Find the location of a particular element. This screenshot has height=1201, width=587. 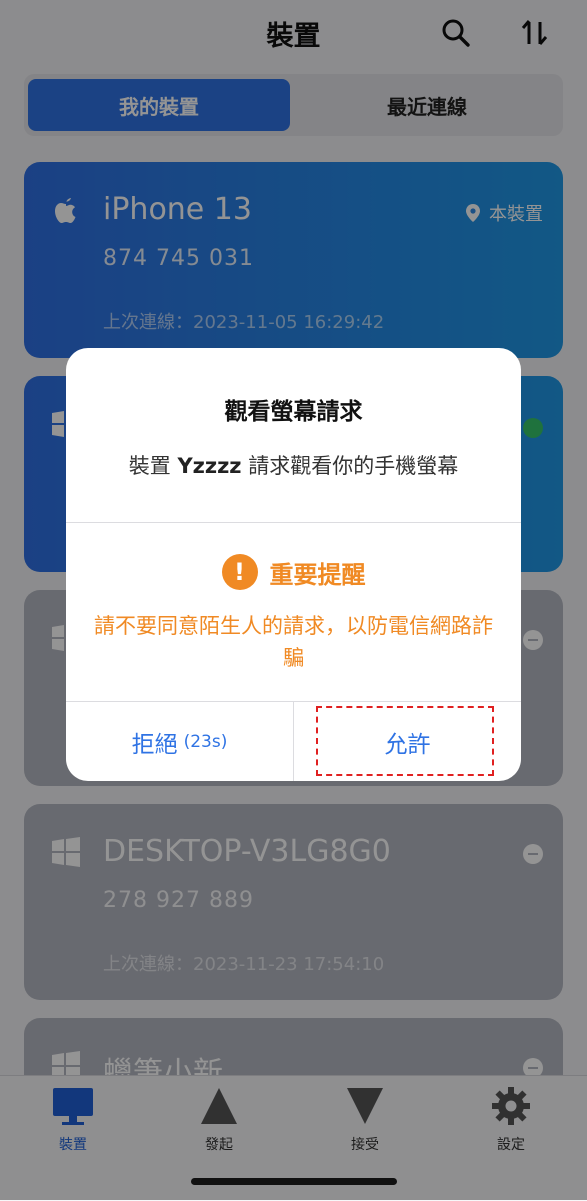

divider is located at coordinates (293, 522).